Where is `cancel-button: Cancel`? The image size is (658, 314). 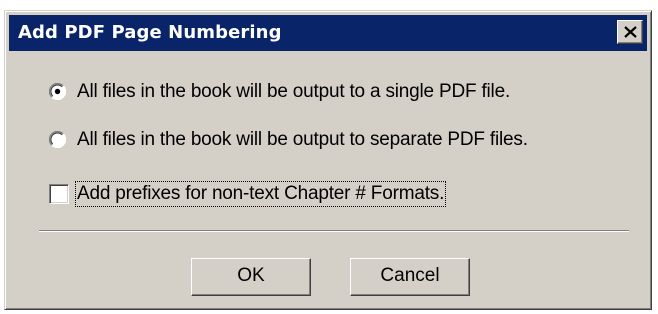
cancel-button: Cancel is located at coordinates (410, 277).